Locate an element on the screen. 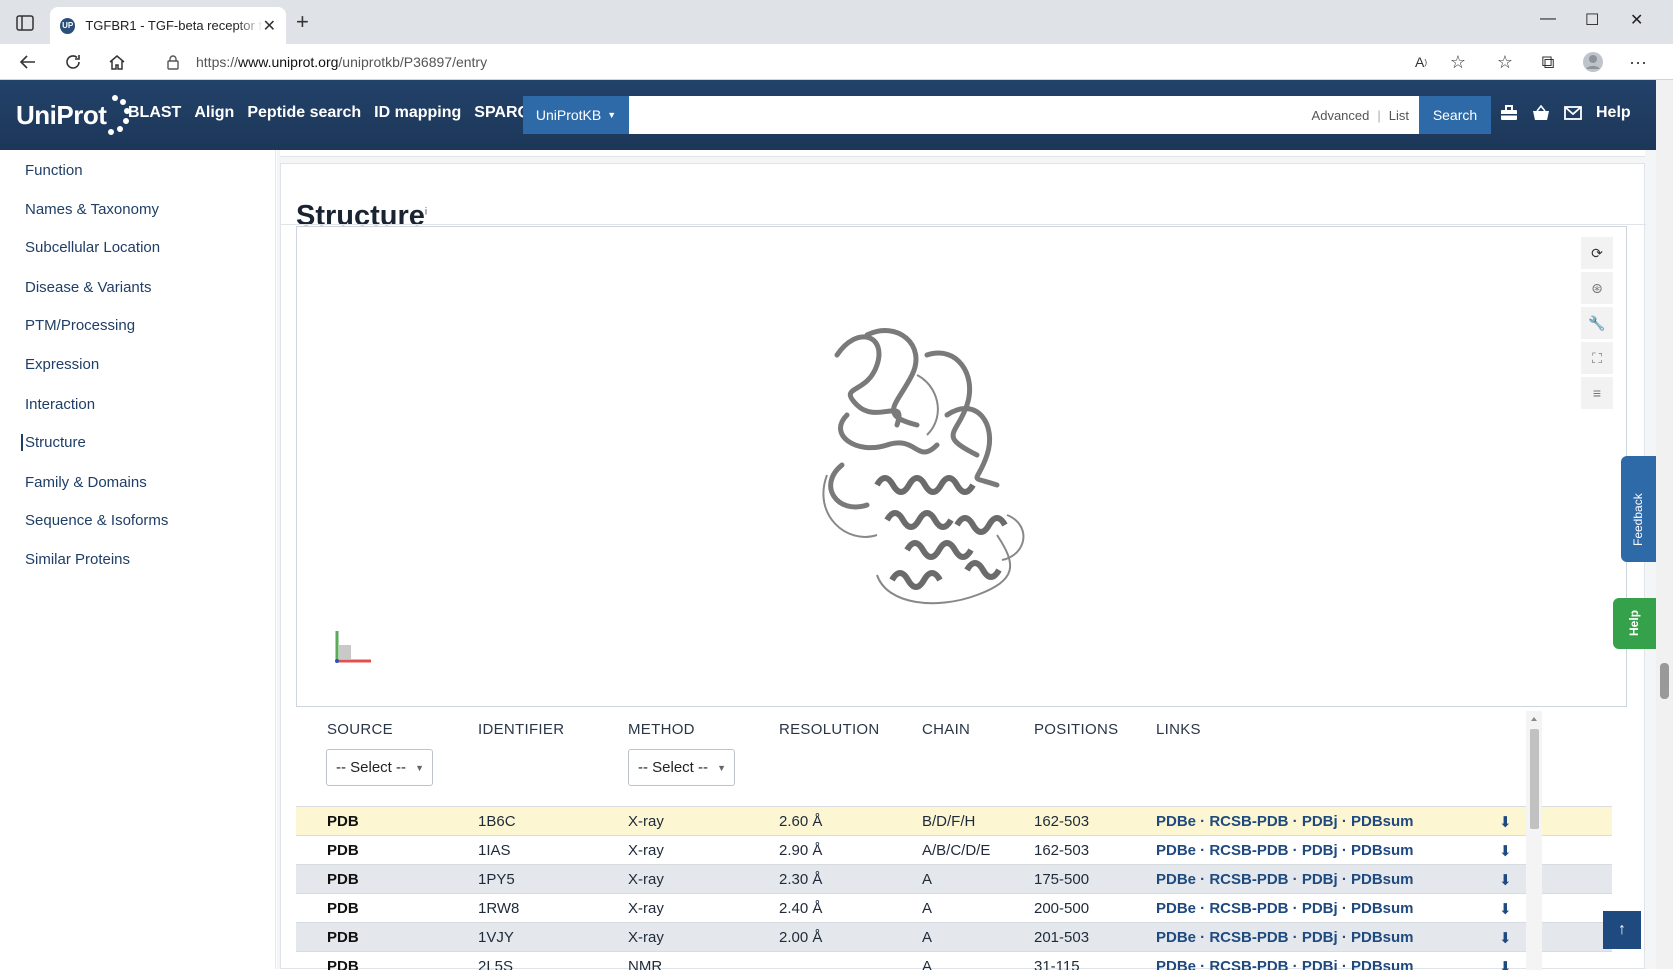  sidebar-item-subcellular-location: Subcellular Location is located at coordinates (92, 247).